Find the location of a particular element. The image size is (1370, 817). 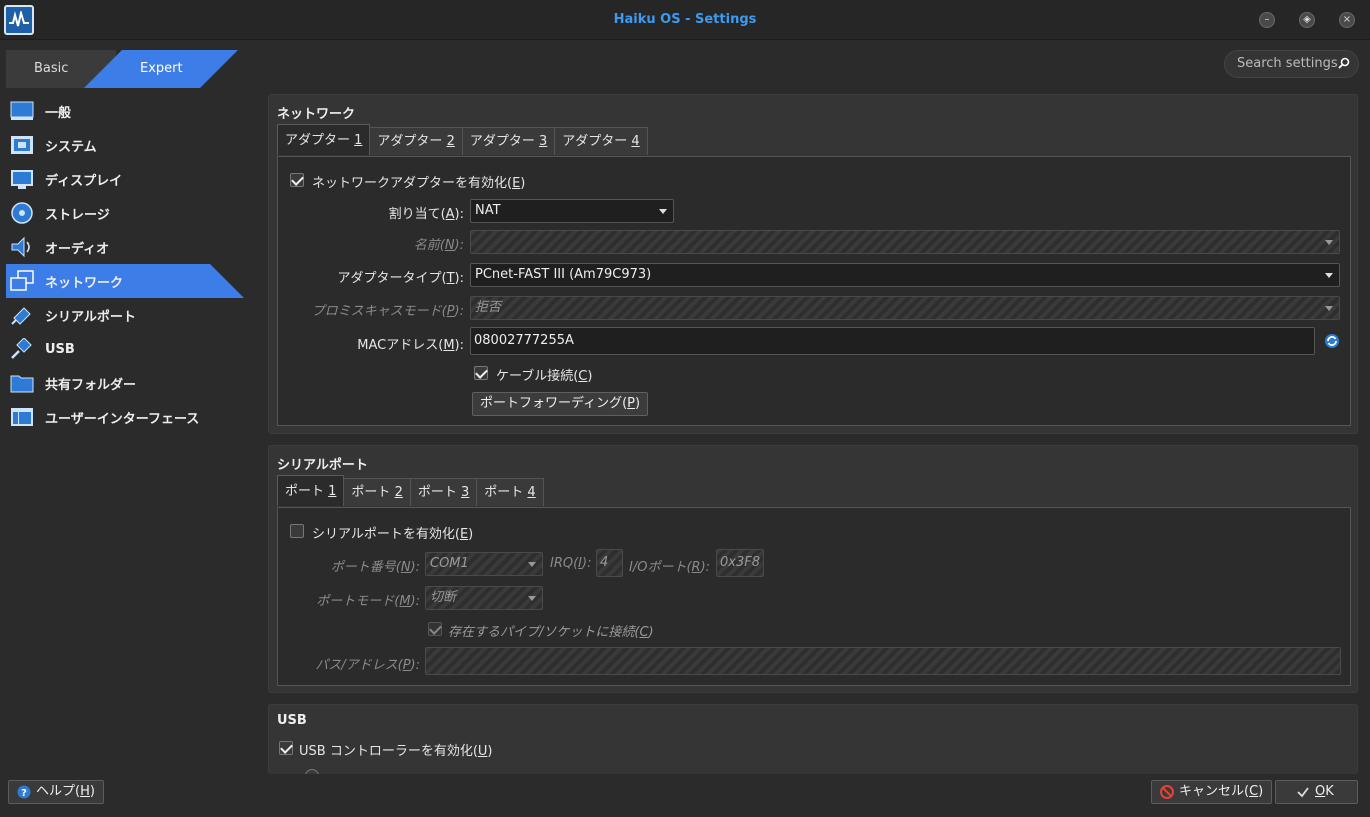

display-icon is located at coordinates (22, 179).